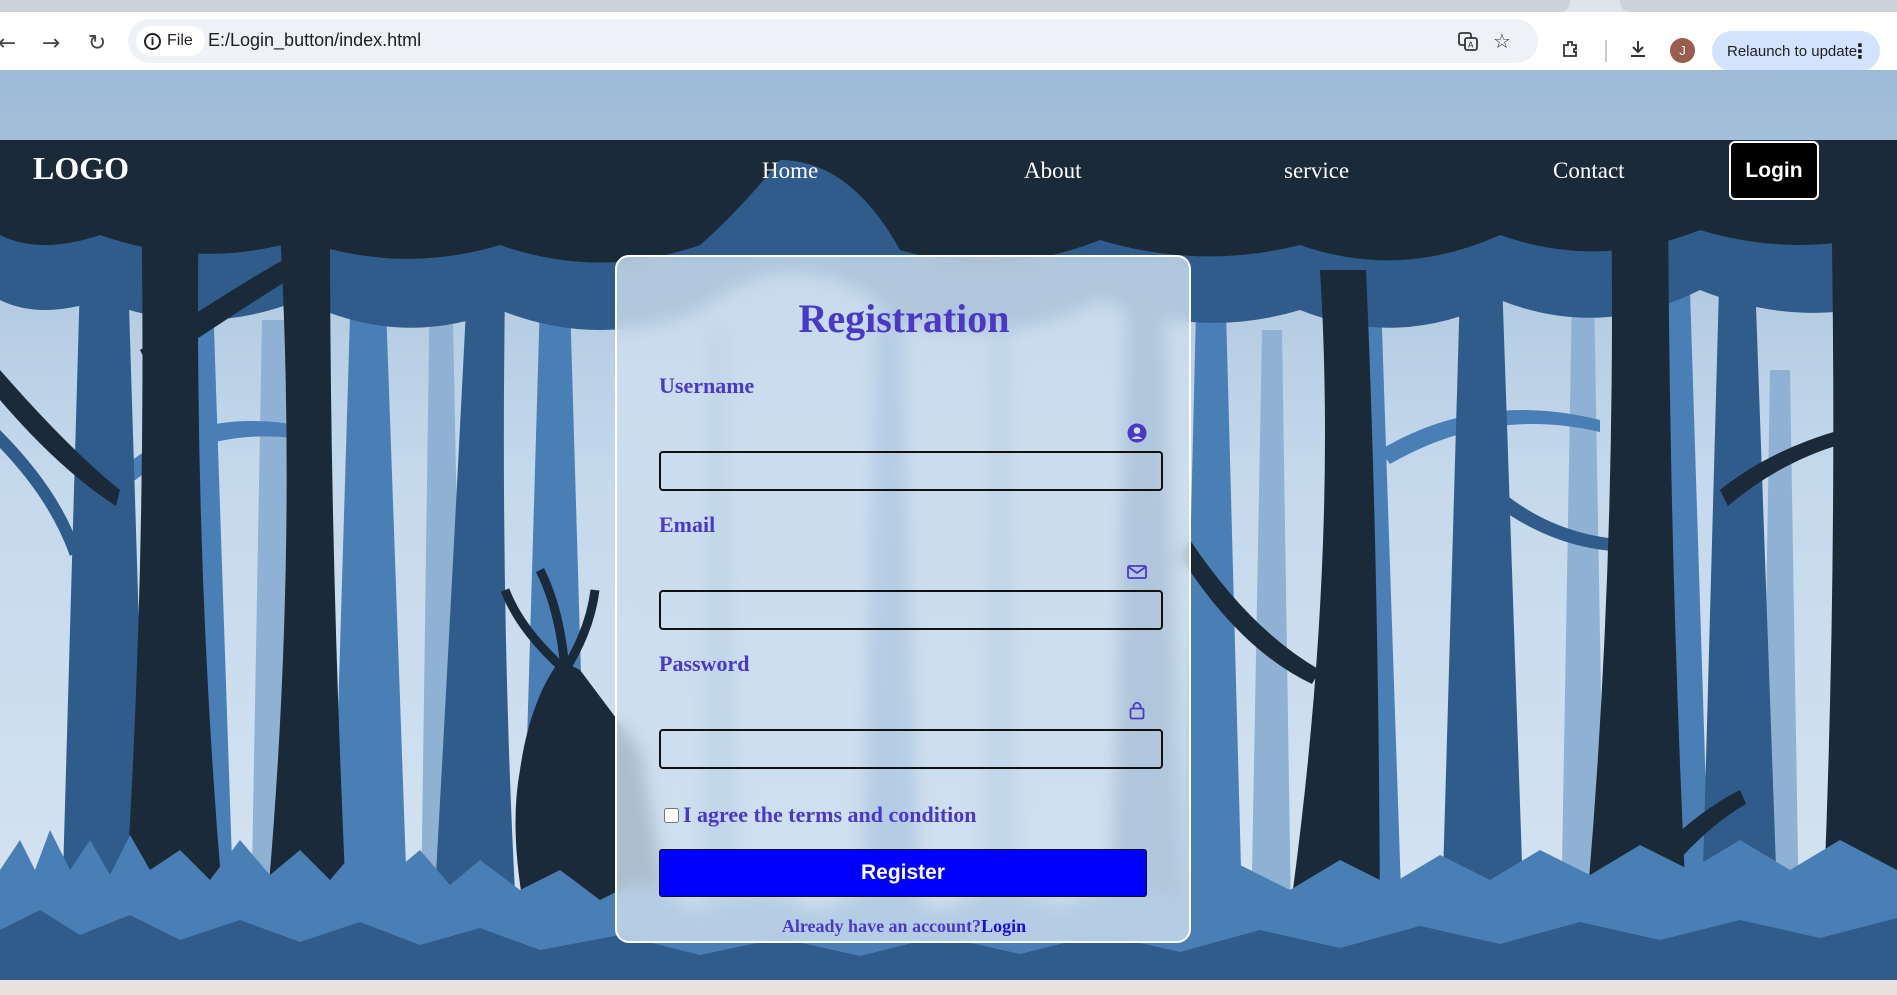 The height and width of the screenshot is (995, 1897). What do you see at coordinates (1571, 49) in the screenshot?
I see `extensions-icon` at bounding box center [1571, 49].